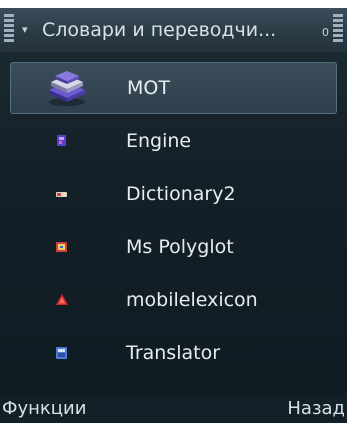 The width and height of the screenshot is (347, 423). I want to click on mobilelexicon-app-icon, so click(62, 299).